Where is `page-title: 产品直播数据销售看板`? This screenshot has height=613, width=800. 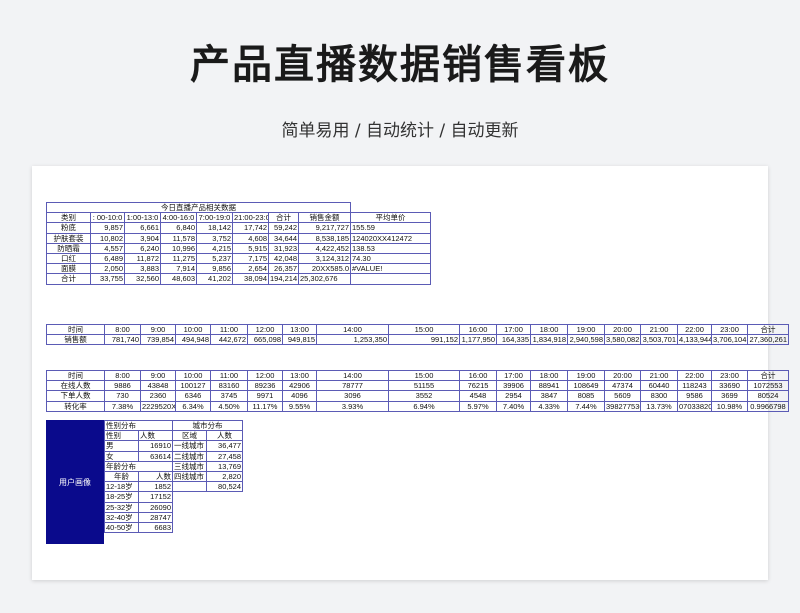
page-title: 产品直播数据销售看板 is located at coordinates (400, 65).